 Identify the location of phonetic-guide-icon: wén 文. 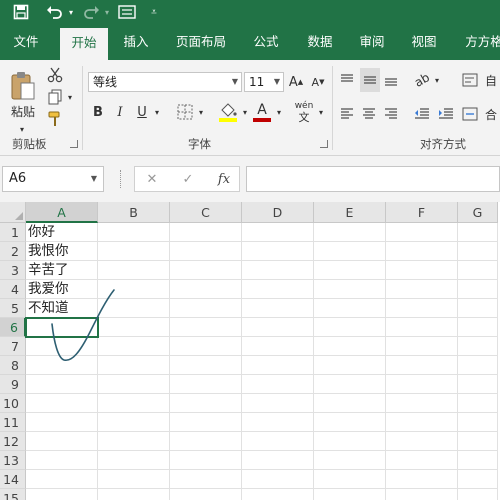
(304, 112).